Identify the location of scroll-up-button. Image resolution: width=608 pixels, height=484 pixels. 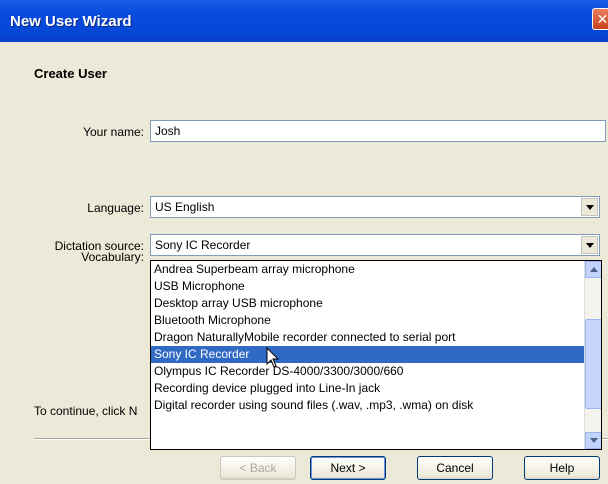
(593, 269).